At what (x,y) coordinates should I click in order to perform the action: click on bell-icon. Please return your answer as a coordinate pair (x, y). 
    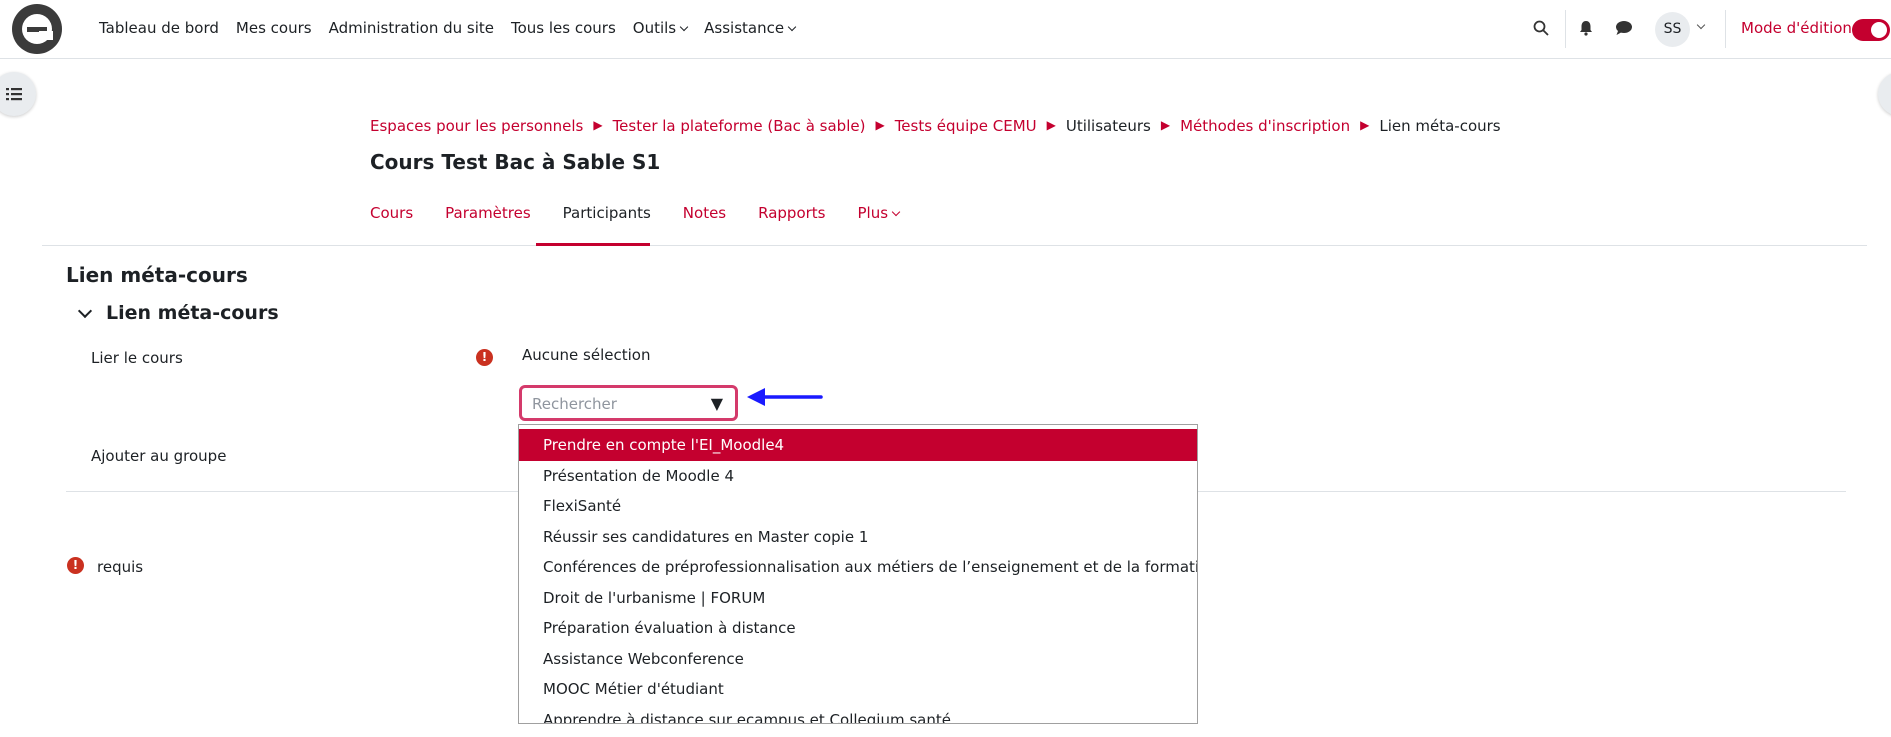
    Looking at the image, I should click on (1586, 28).